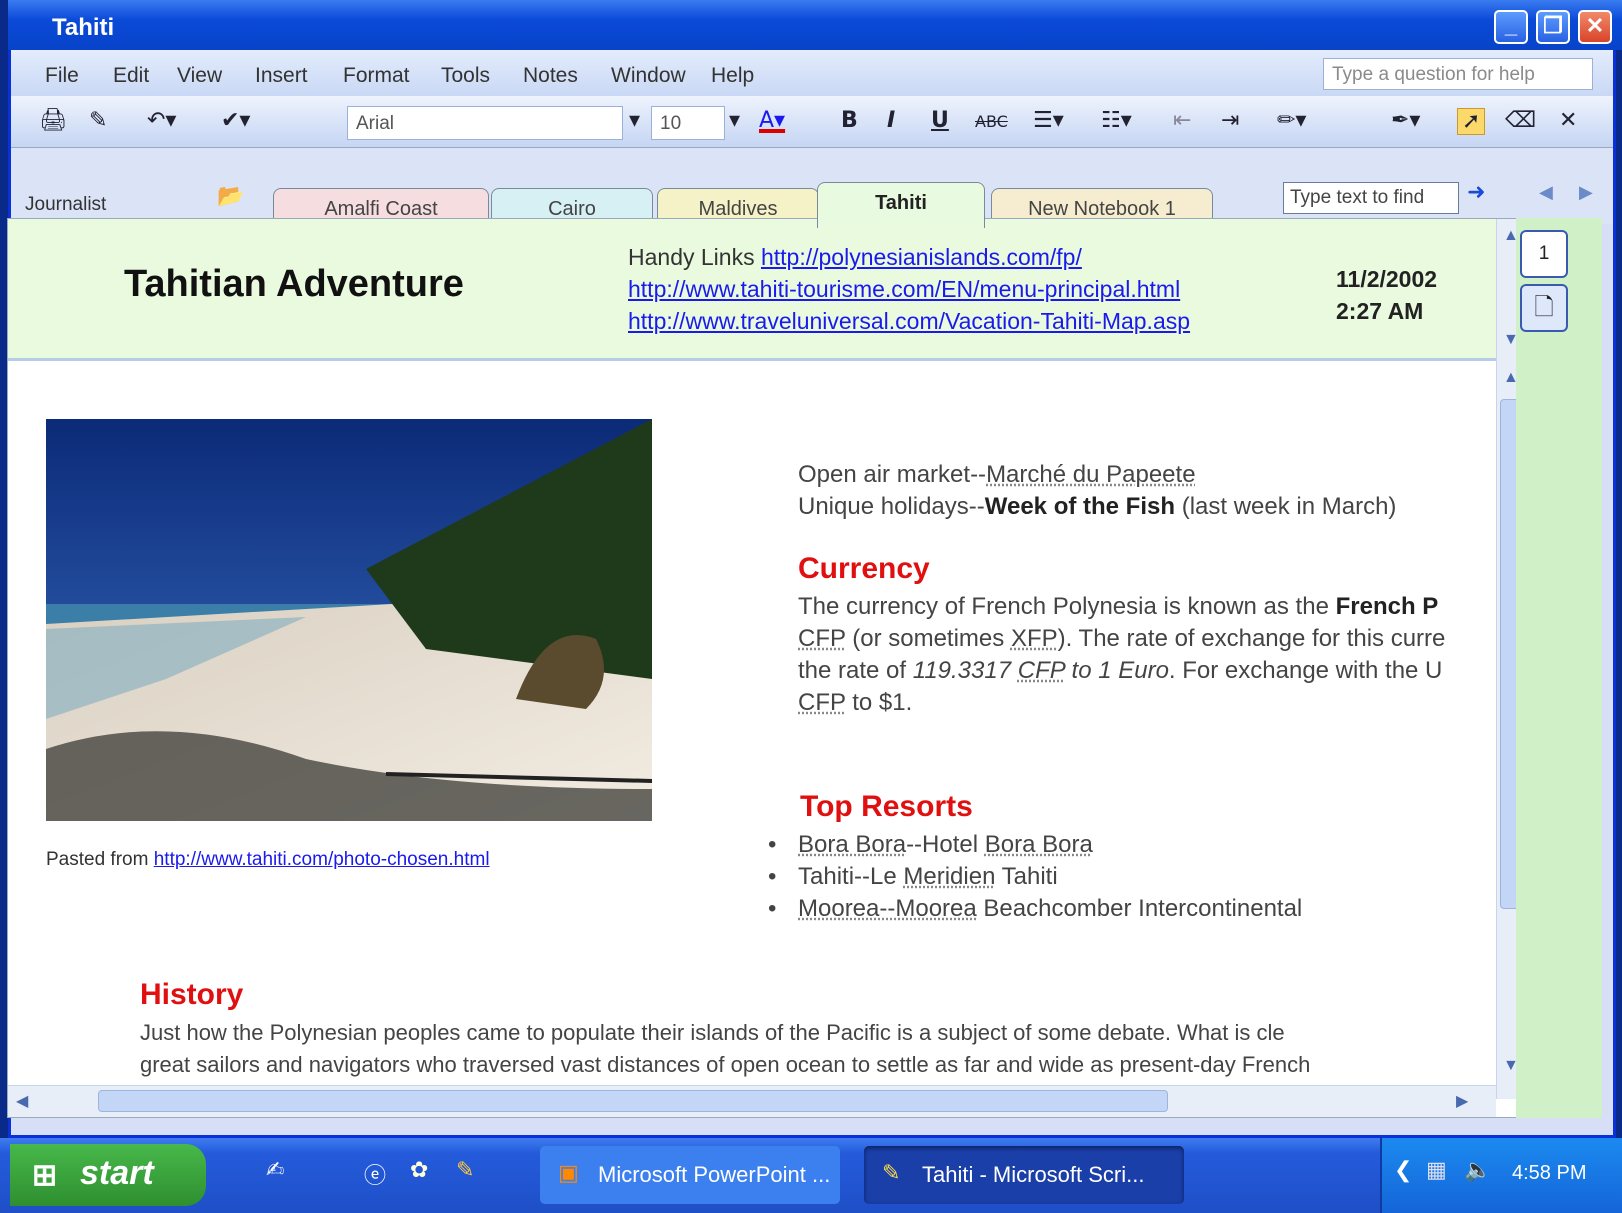  I want to click on scroll-tabs-left-icon: ◀, so click(1546, 192).